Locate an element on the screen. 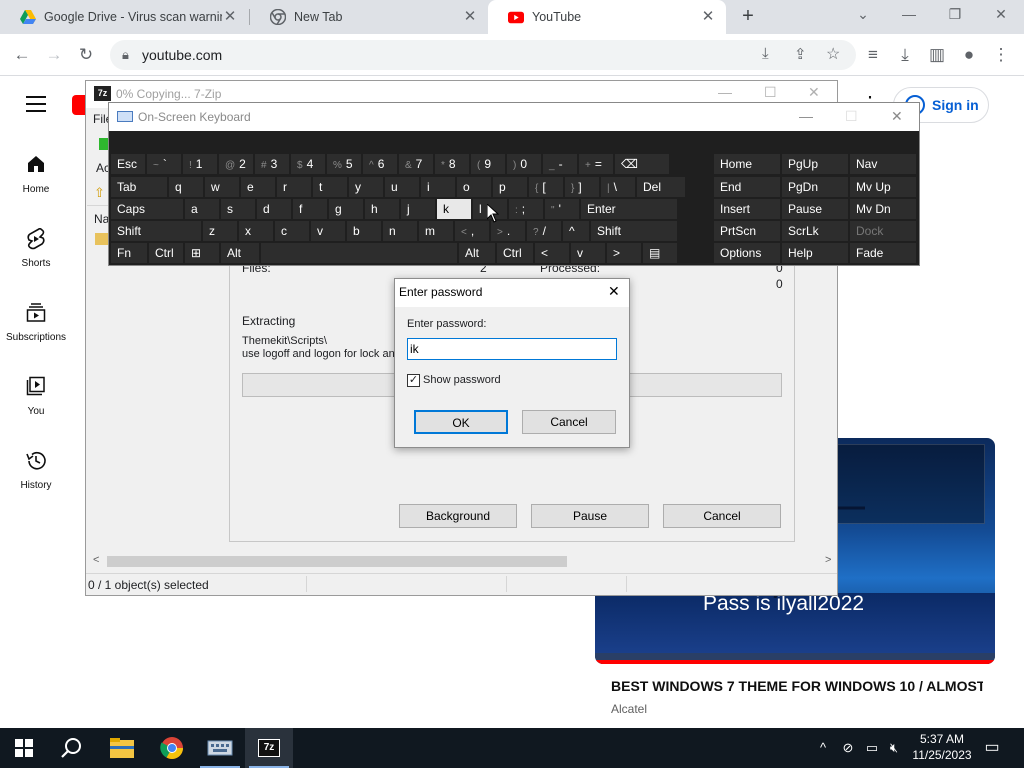 The width and height of the screenshot is (1024, 768). sevenzip-taskbar-button: 7z is located at coordinates (269, 748).